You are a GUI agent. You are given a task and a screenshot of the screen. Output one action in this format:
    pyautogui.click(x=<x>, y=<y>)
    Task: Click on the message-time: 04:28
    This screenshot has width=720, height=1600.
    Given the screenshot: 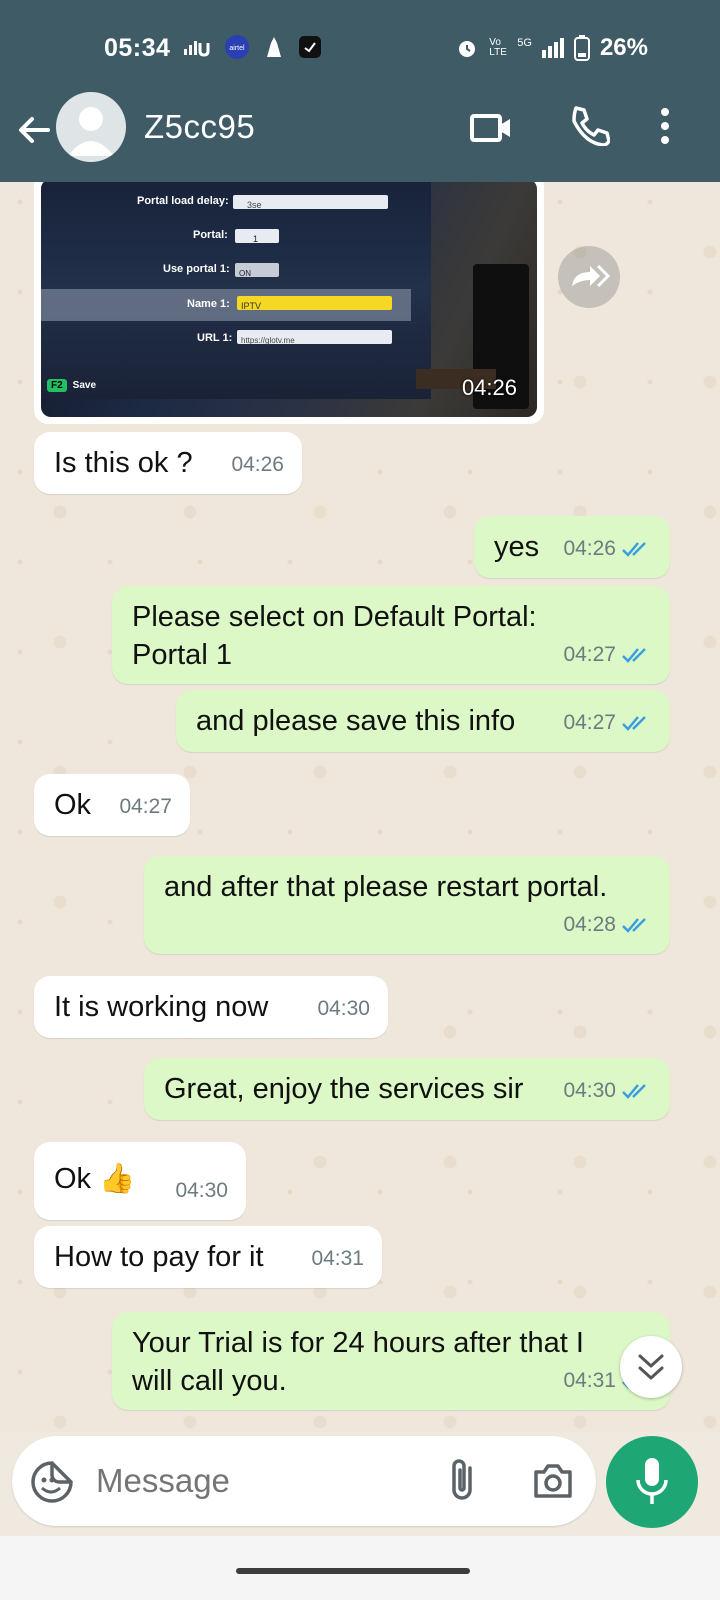 What is the action you would take?
    pyautogui.click(x=589, y=924)
    